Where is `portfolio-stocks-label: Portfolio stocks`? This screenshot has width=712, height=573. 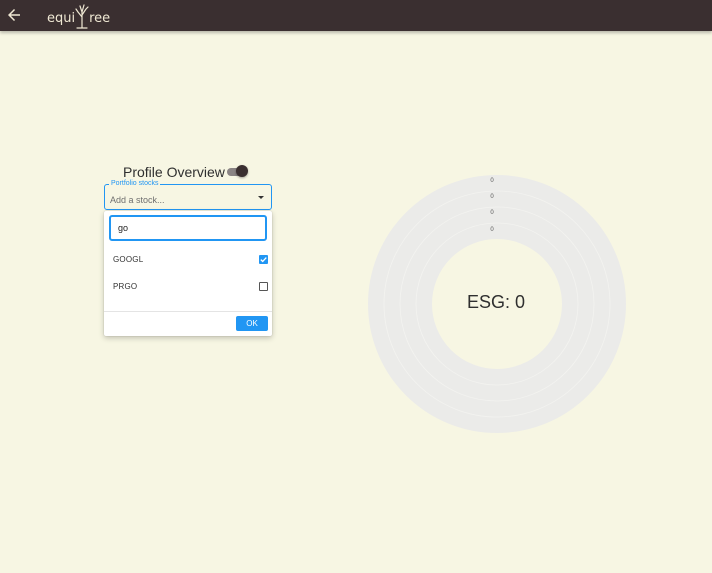
portfolio-stocks-label: Portfolio stocks is located at coordinates (135, 184).